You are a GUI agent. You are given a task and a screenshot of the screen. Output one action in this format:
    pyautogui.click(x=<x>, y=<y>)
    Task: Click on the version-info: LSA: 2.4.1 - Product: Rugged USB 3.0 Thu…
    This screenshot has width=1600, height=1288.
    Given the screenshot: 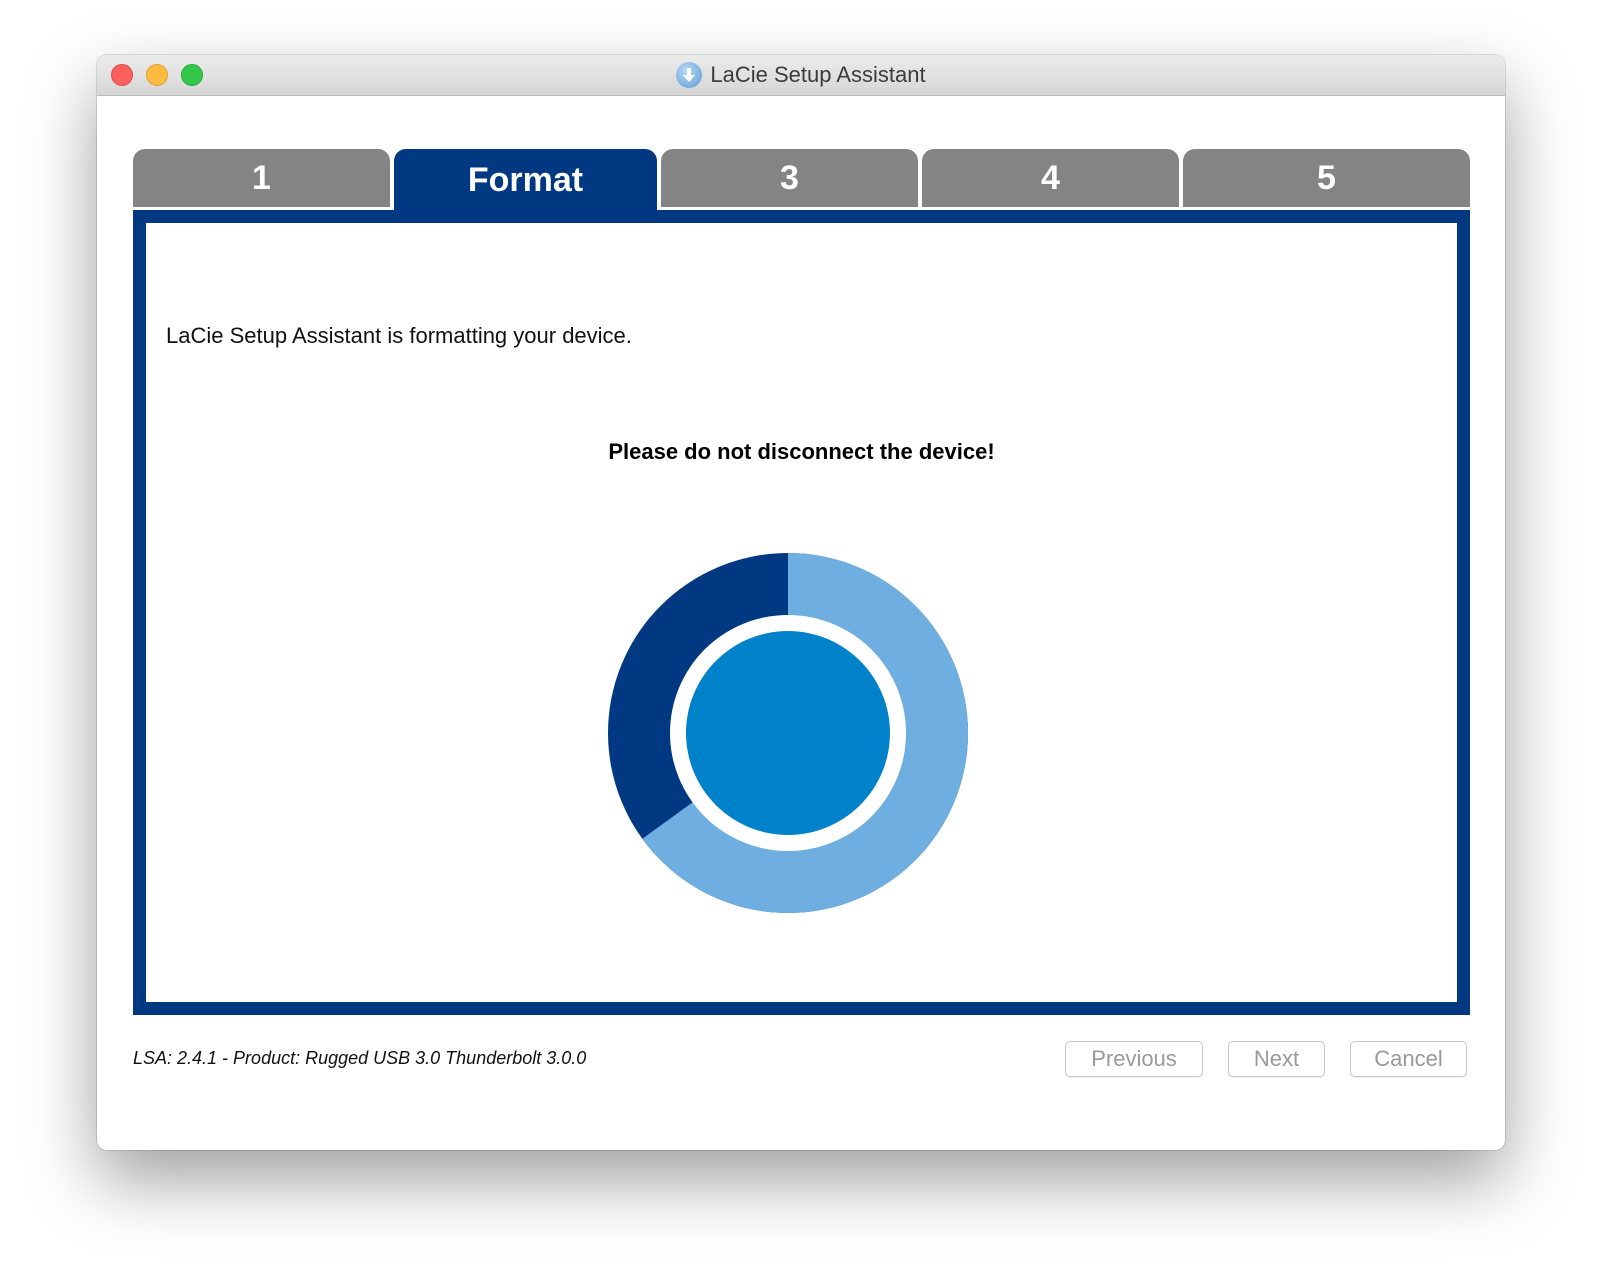 What is the action you would take?
    pyautogui.click(x=360, y=1058)
    